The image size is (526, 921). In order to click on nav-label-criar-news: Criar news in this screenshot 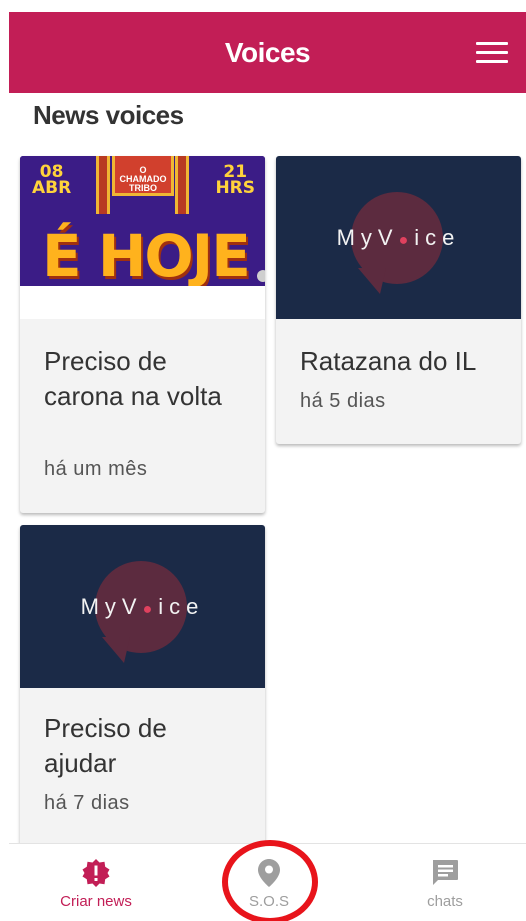, I will do `click(96, 901)`.